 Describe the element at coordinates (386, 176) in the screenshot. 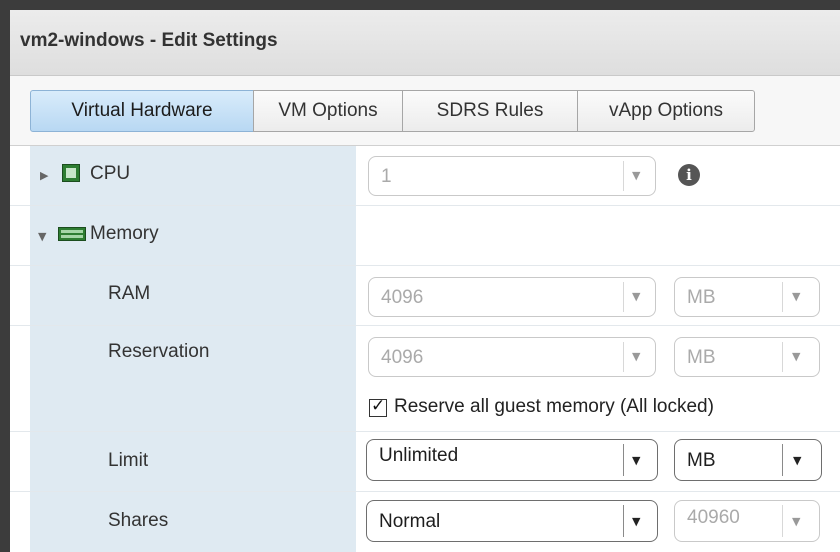

I see `cpu-count-value: 1` at that location.